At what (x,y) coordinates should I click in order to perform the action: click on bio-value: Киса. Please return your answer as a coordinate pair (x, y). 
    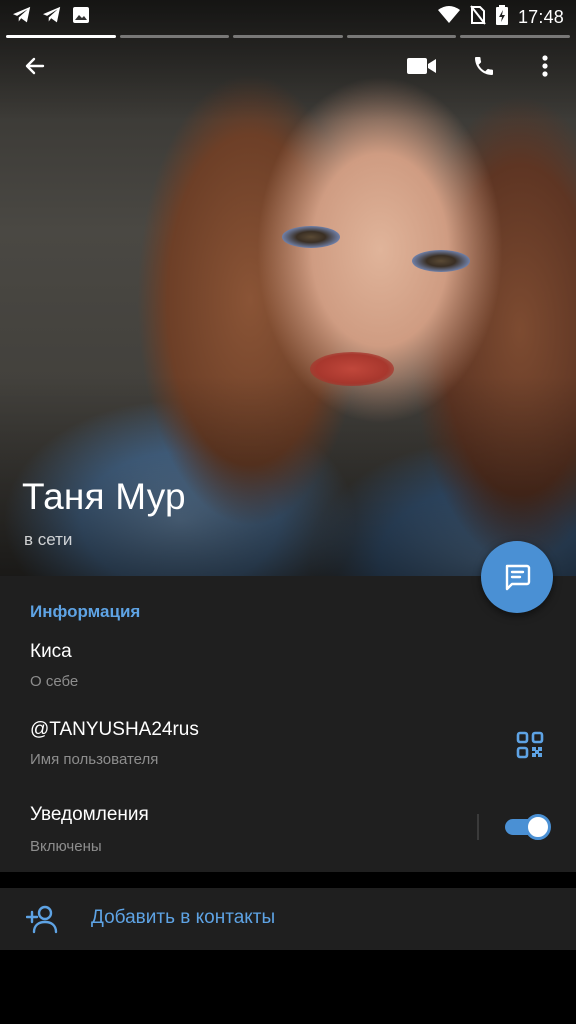
    Looking at the image, I should click on (51, 652).